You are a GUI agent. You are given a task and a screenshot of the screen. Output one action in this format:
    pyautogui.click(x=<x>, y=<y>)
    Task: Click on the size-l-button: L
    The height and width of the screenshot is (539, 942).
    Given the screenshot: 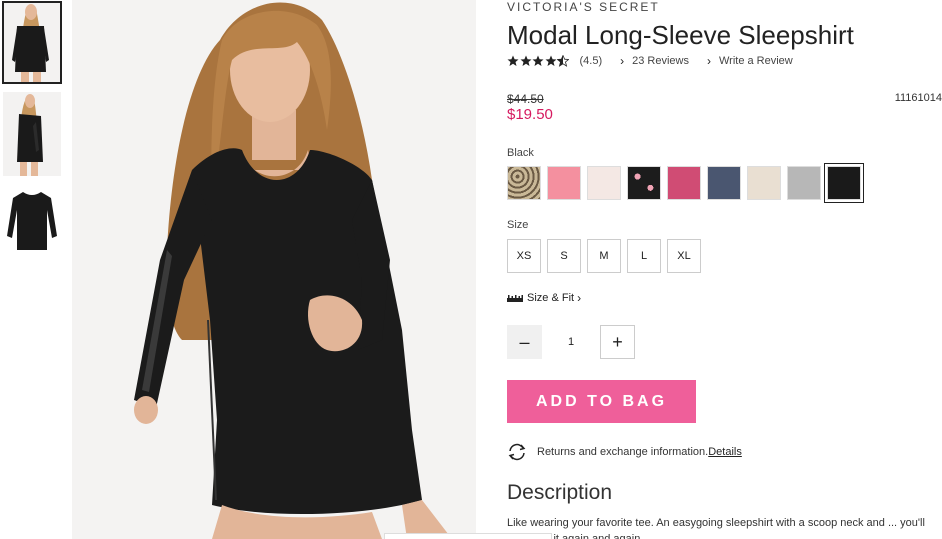 What is the action you would take?
    pyautogui.click(x=644, y=256)
    